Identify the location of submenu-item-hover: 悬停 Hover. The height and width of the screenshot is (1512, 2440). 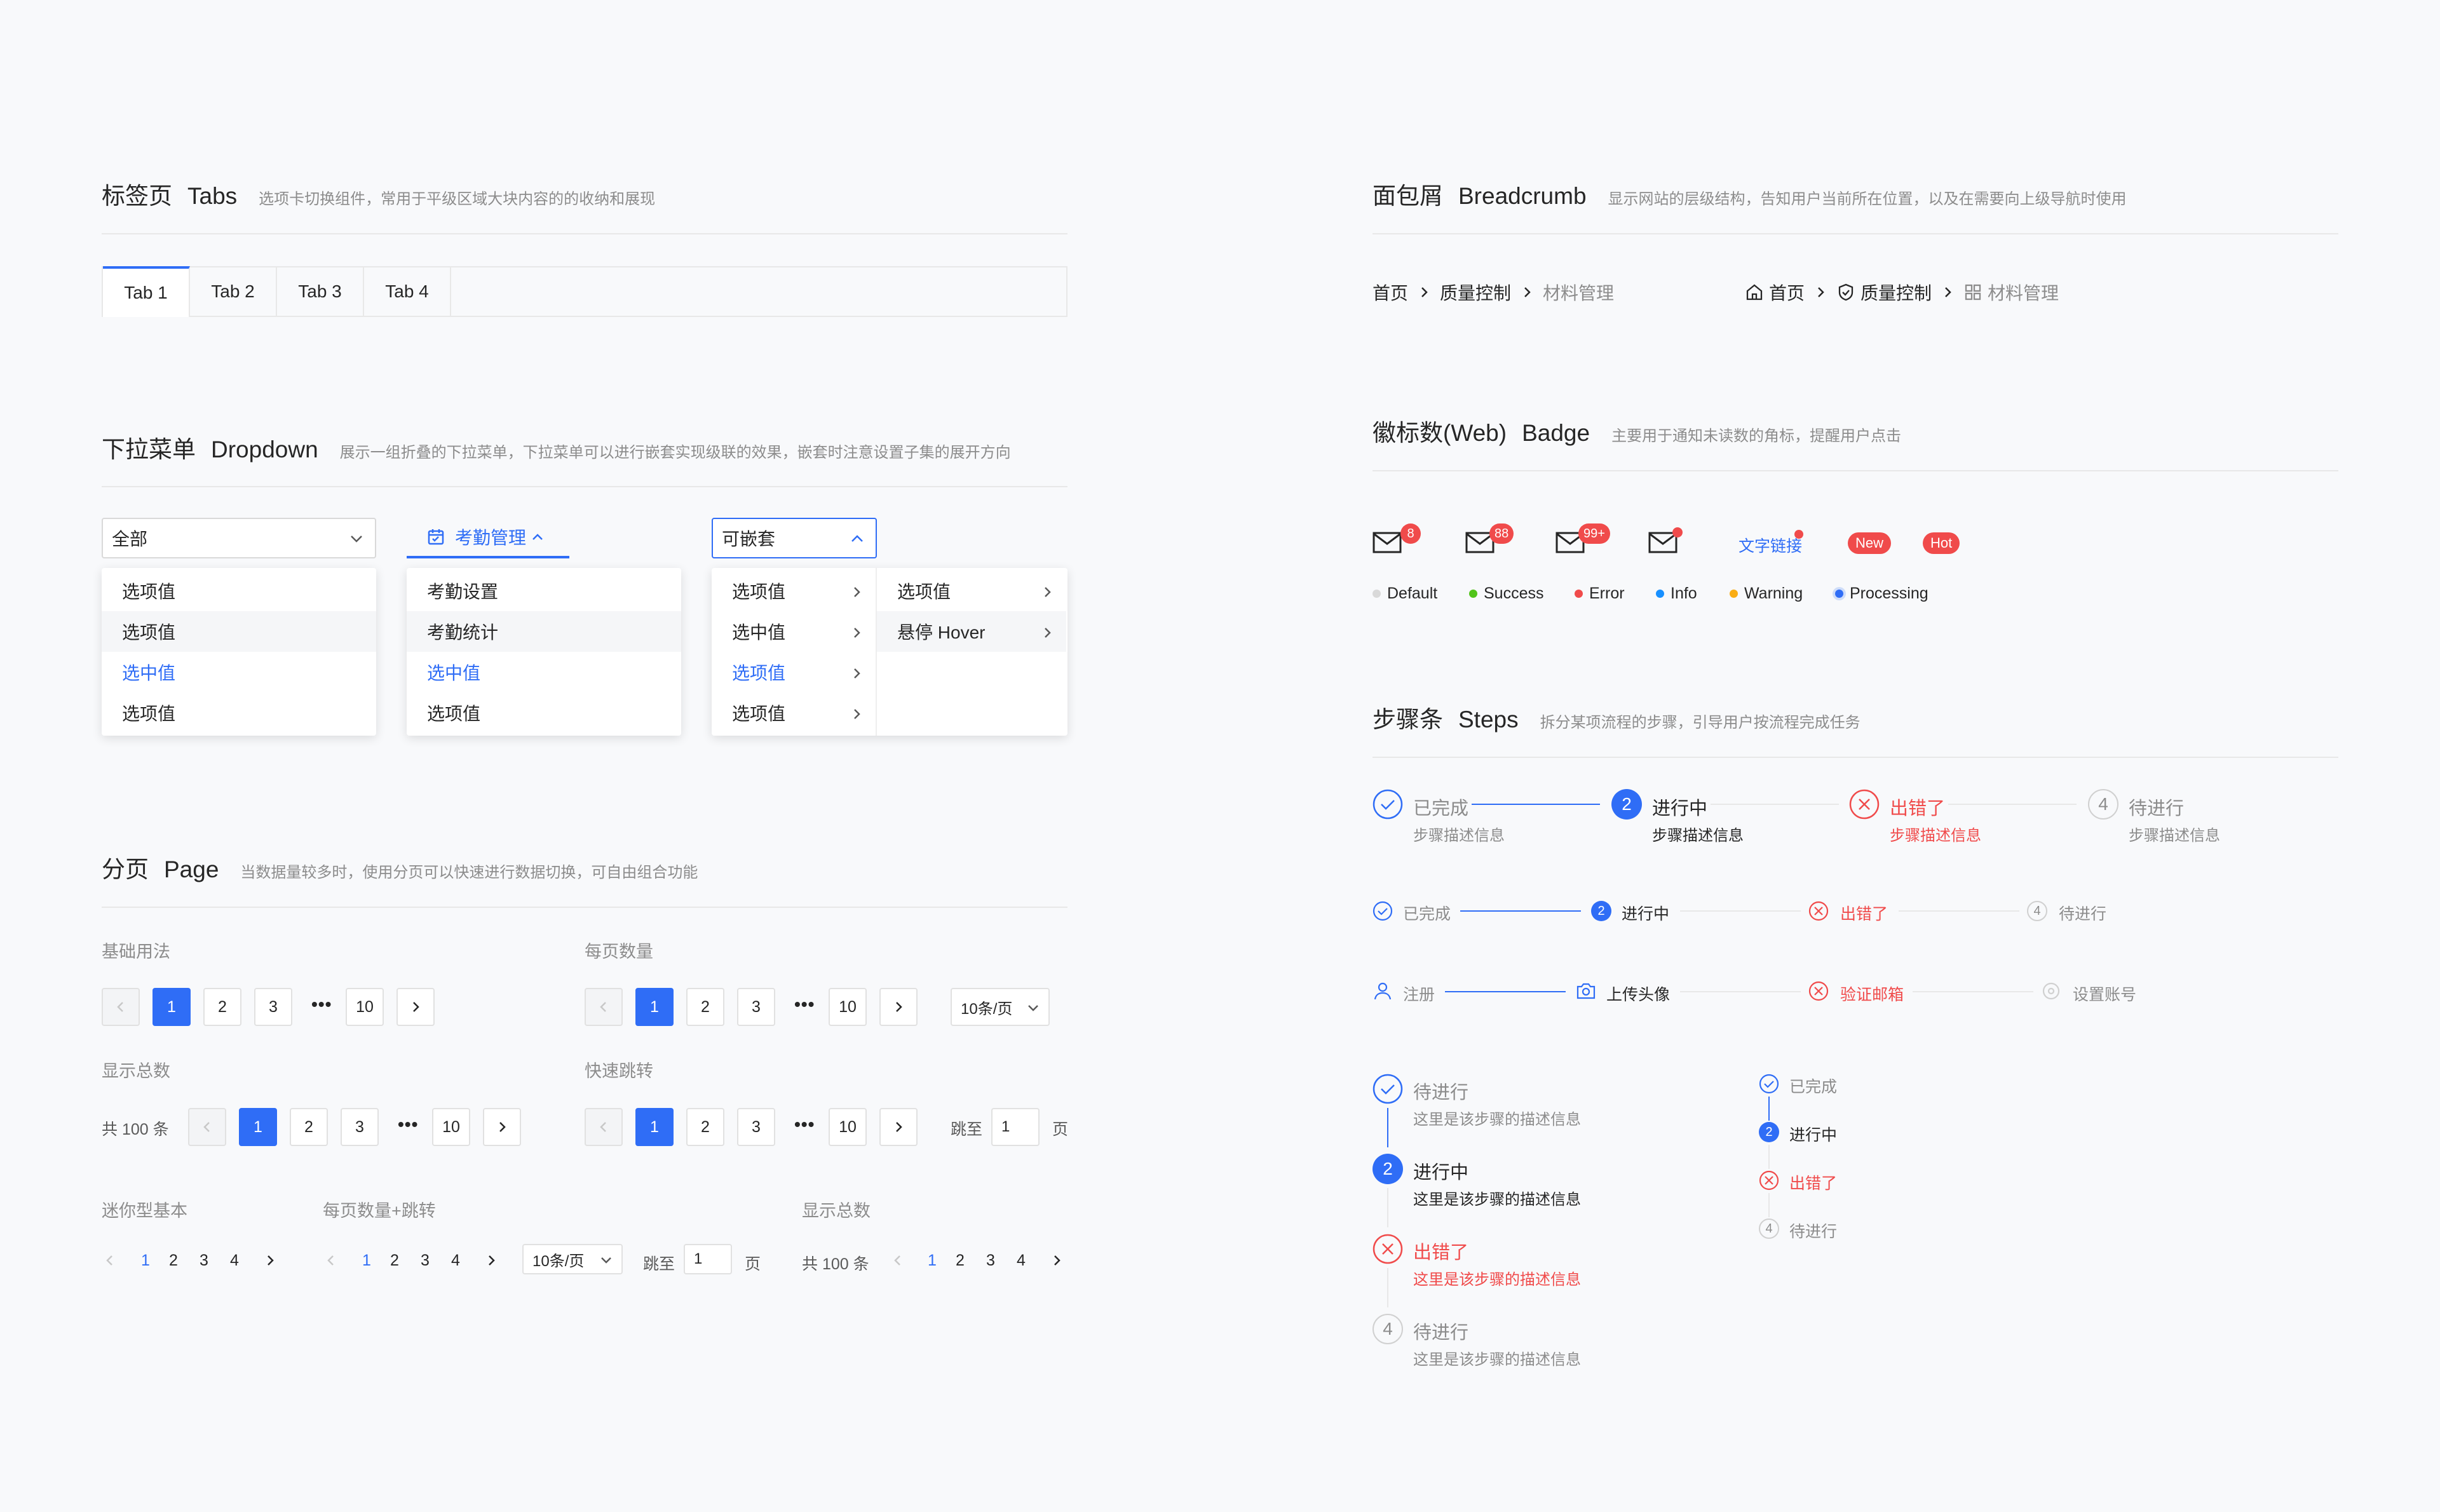
(971, 631).